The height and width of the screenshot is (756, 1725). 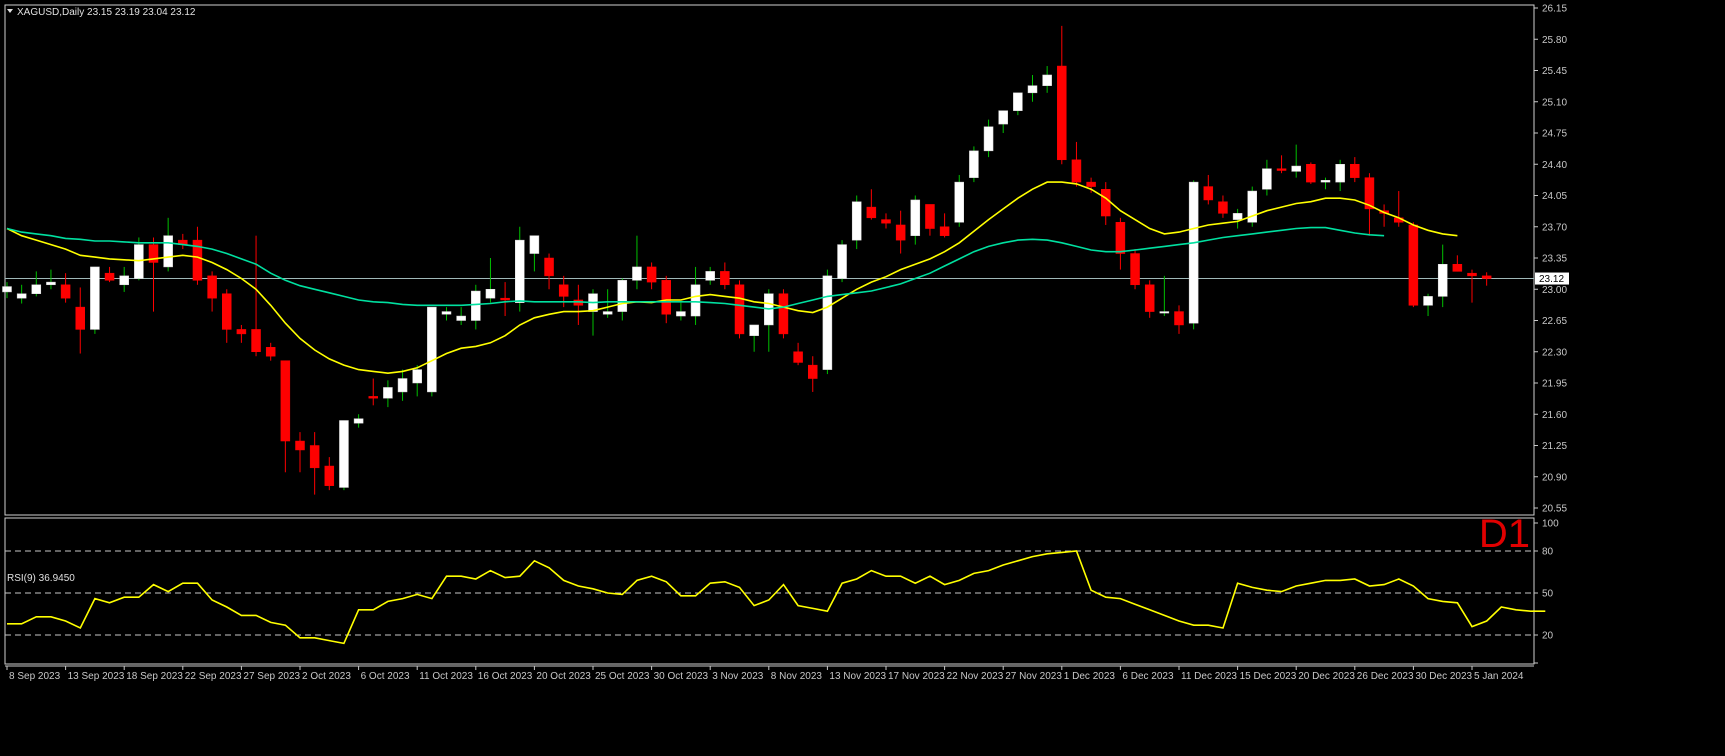 I want to click on rsi-tick-label: 100, so click(x=1550, y=524).